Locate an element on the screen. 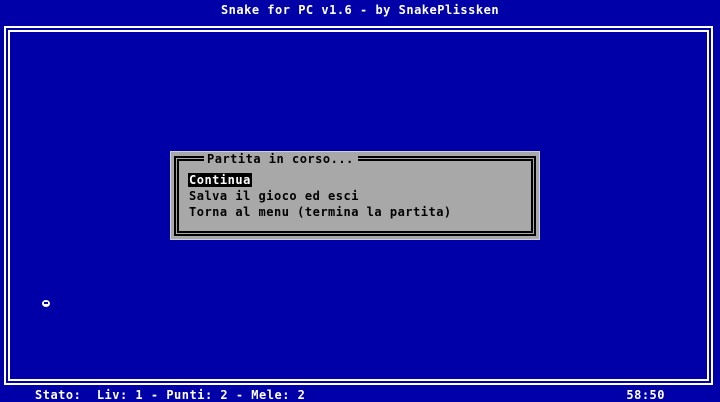 This screenshot has width=720, height=402. apple-icon is located at coordinates (46, 303).